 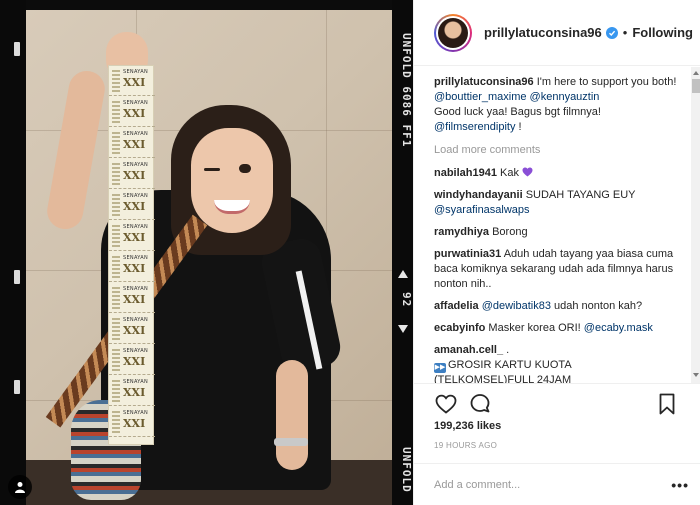 What do you see at coordinates (516, 306) in the screenshot?
I see `comment-mention: @dewibatik83` at bounding box center [516, 306].